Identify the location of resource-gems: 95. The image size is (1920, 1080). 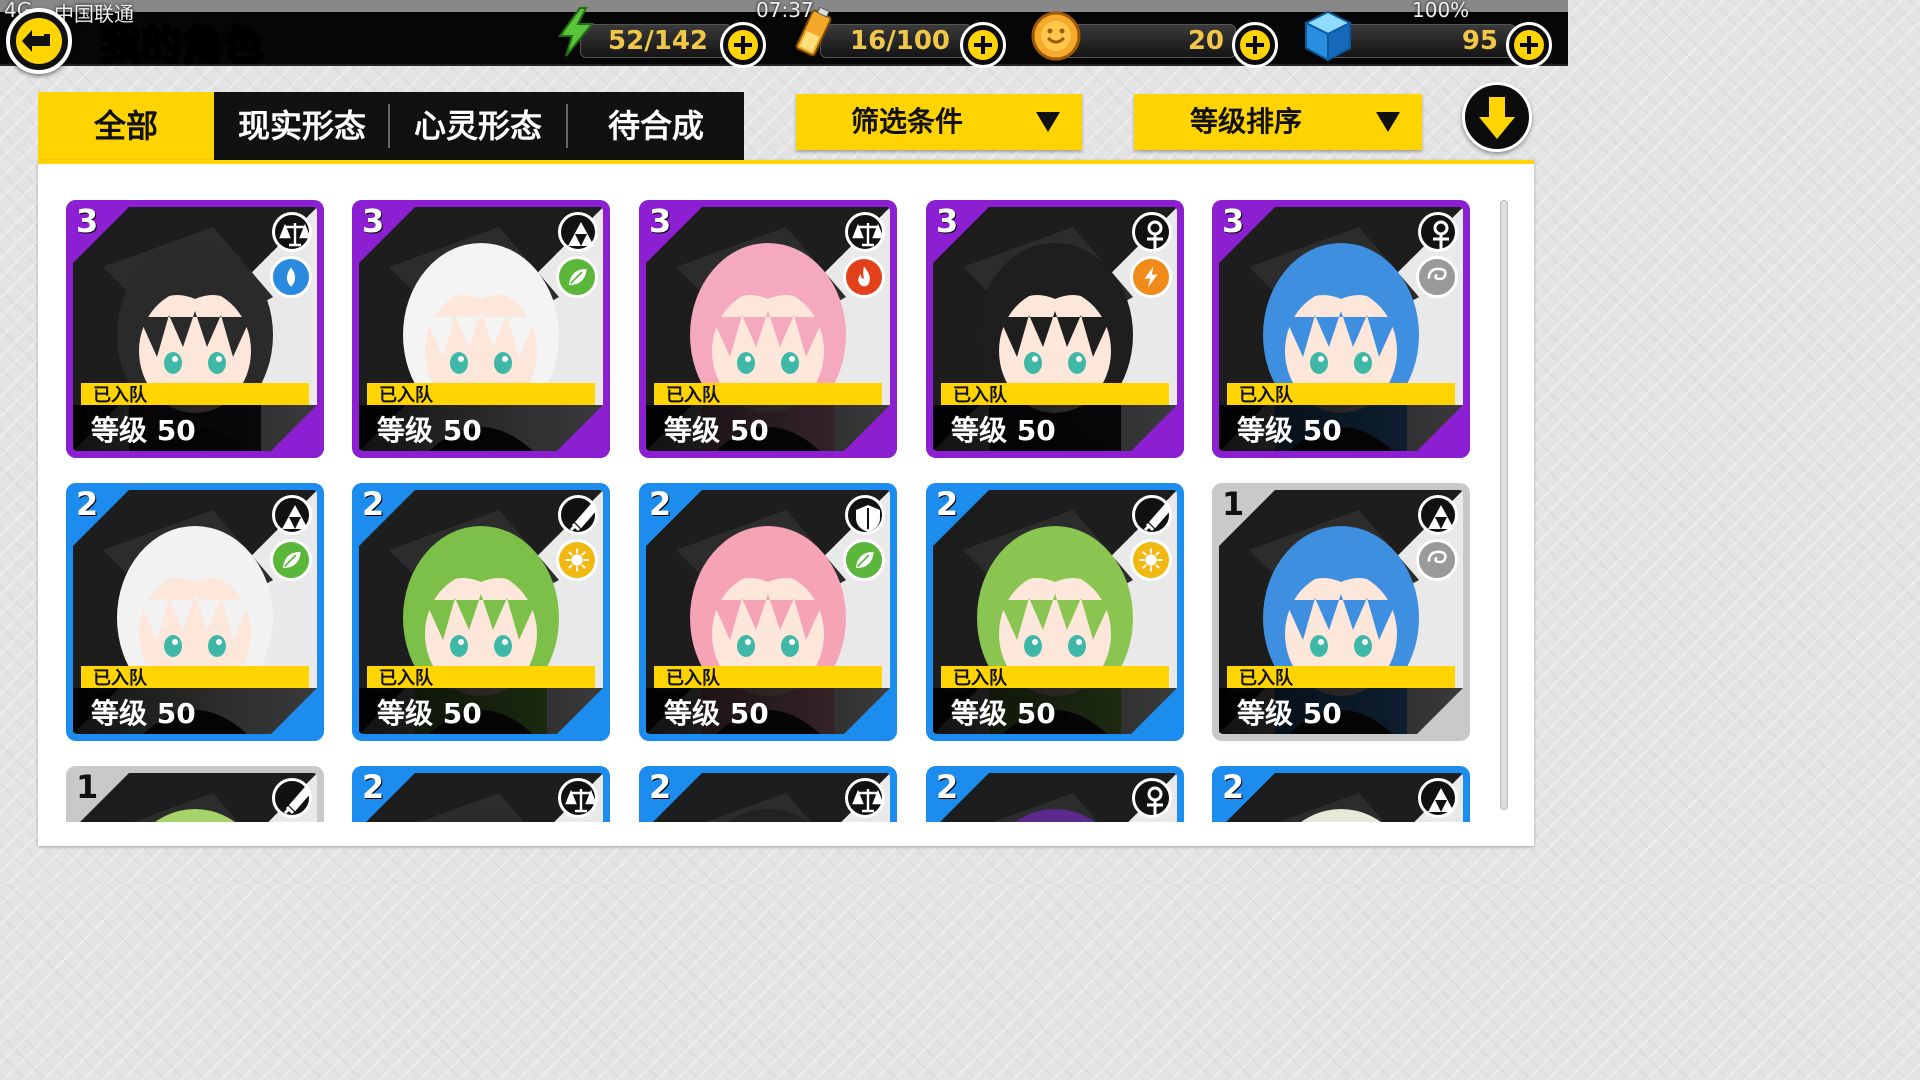
(1427, 39).